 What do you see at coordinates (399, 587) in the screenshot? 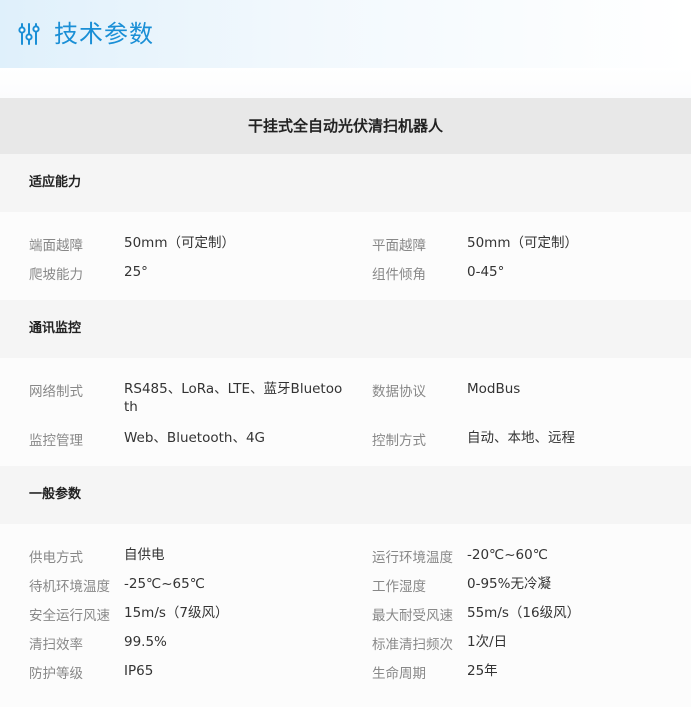
I see `spec-label: 工作湿度` at bounding box center [399, 587].